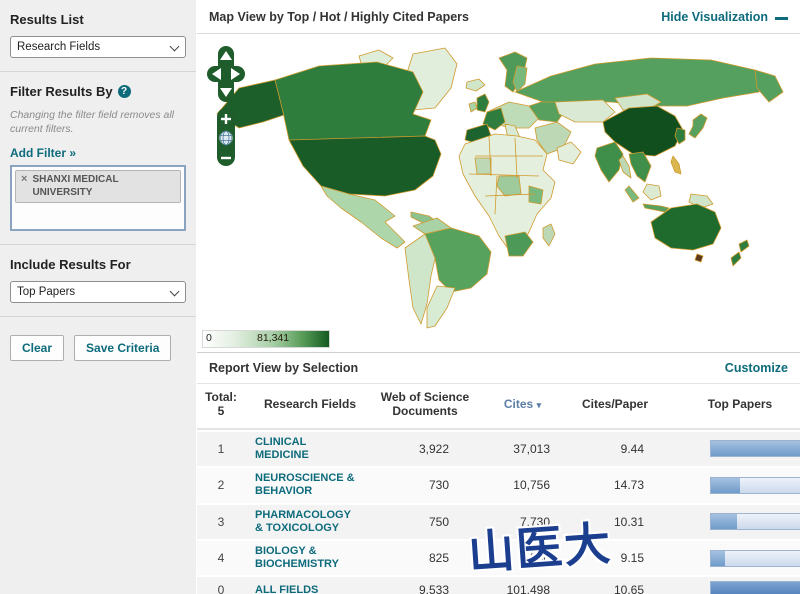  I want to click on active-filters-box: × SHANXI MEDICAL UNIVERSITY, so click(98, 198).